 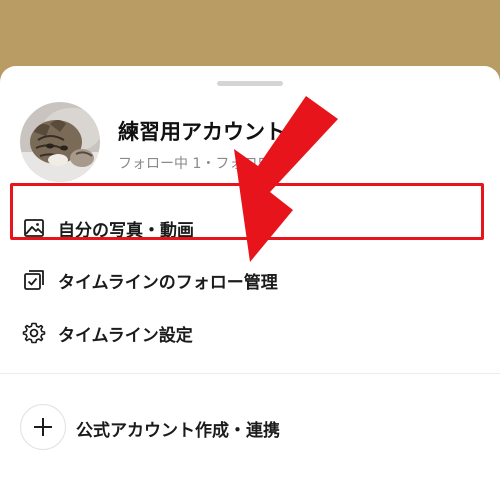 What do you see at coordinates (250, 333) in the screenshot?
I see `menu-item-timeline-settings: タイムライン設定` at bounding box center [250, 333].